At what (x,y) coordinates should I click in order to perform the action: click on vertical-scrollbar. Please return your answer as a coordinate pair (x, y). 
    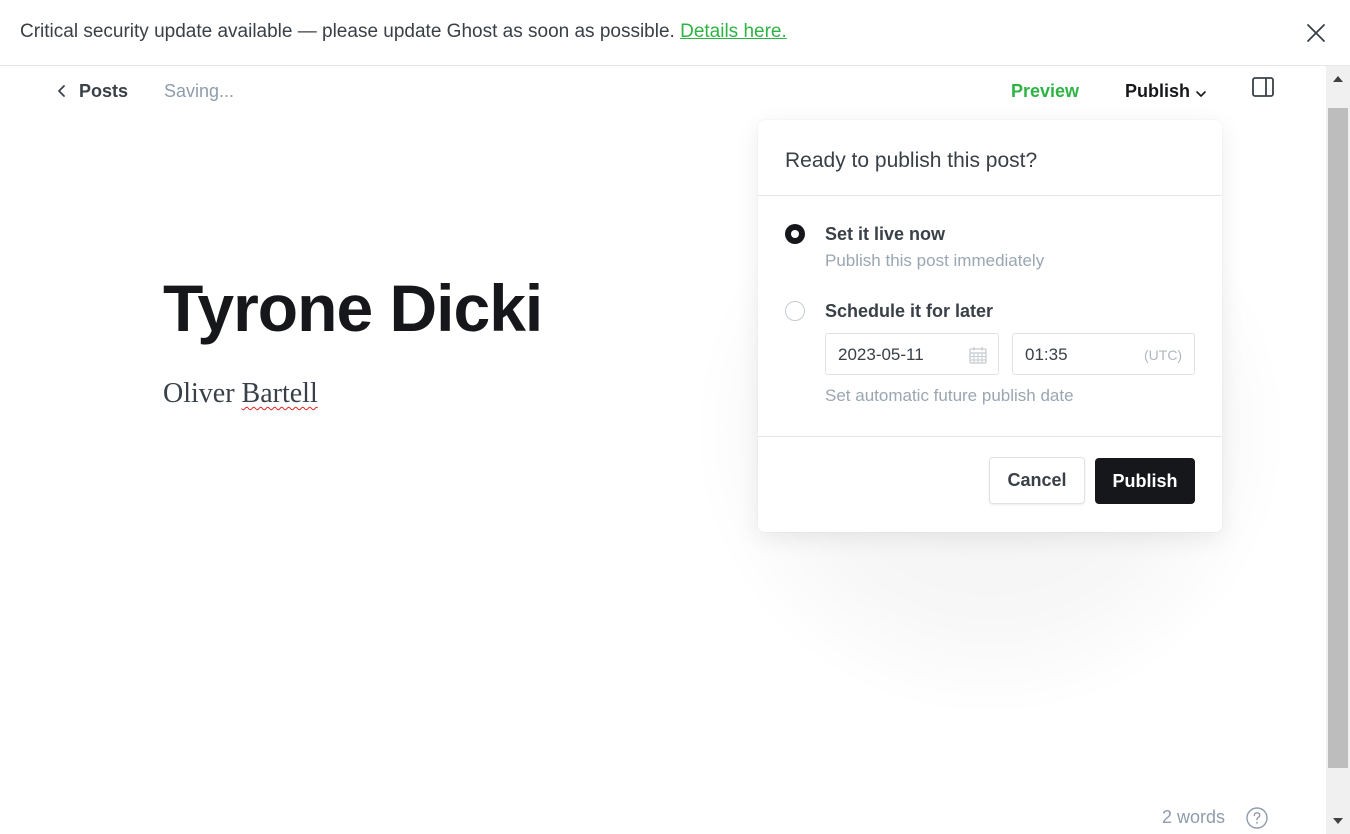
    Looking at the image, I should click on (1338, 450).